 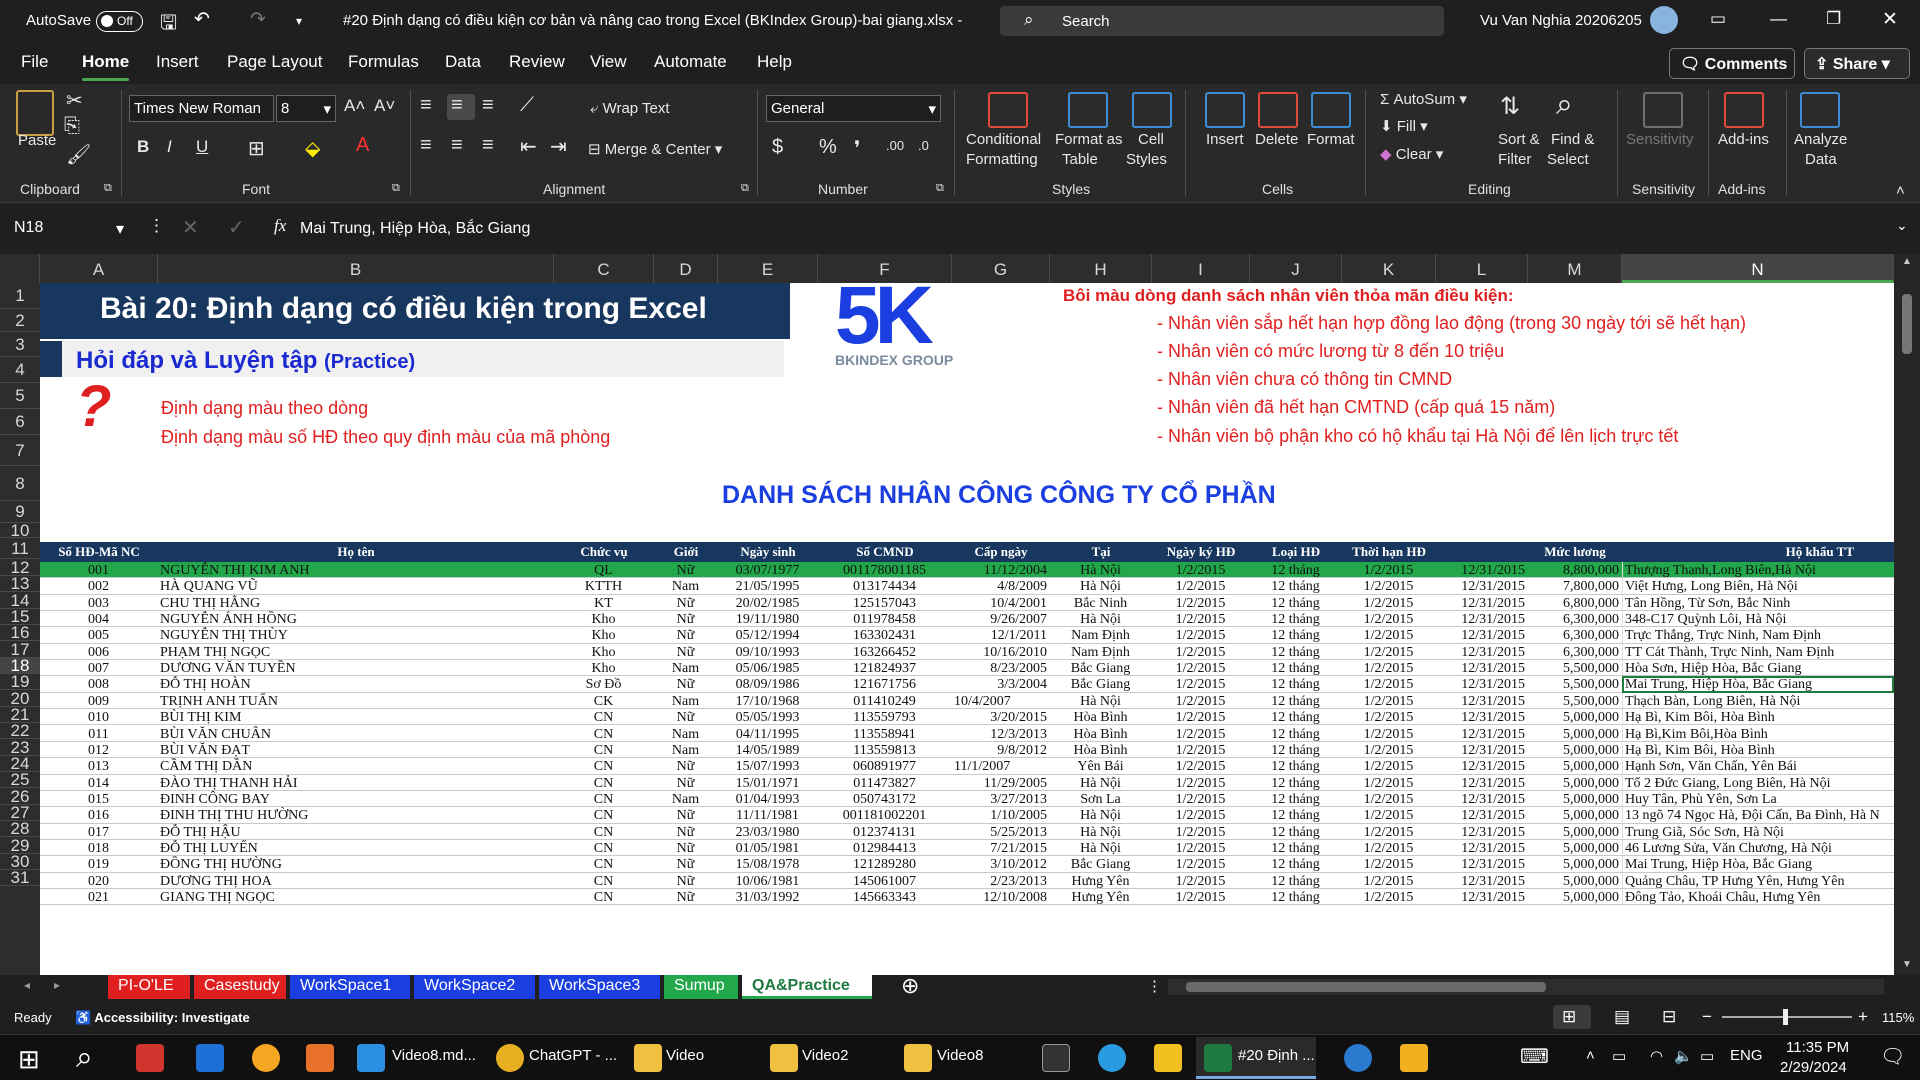 What do you see at coordinates (99, 667) in the screenshot?
I see `table-cell: 007` at bounding box center [99, 667].